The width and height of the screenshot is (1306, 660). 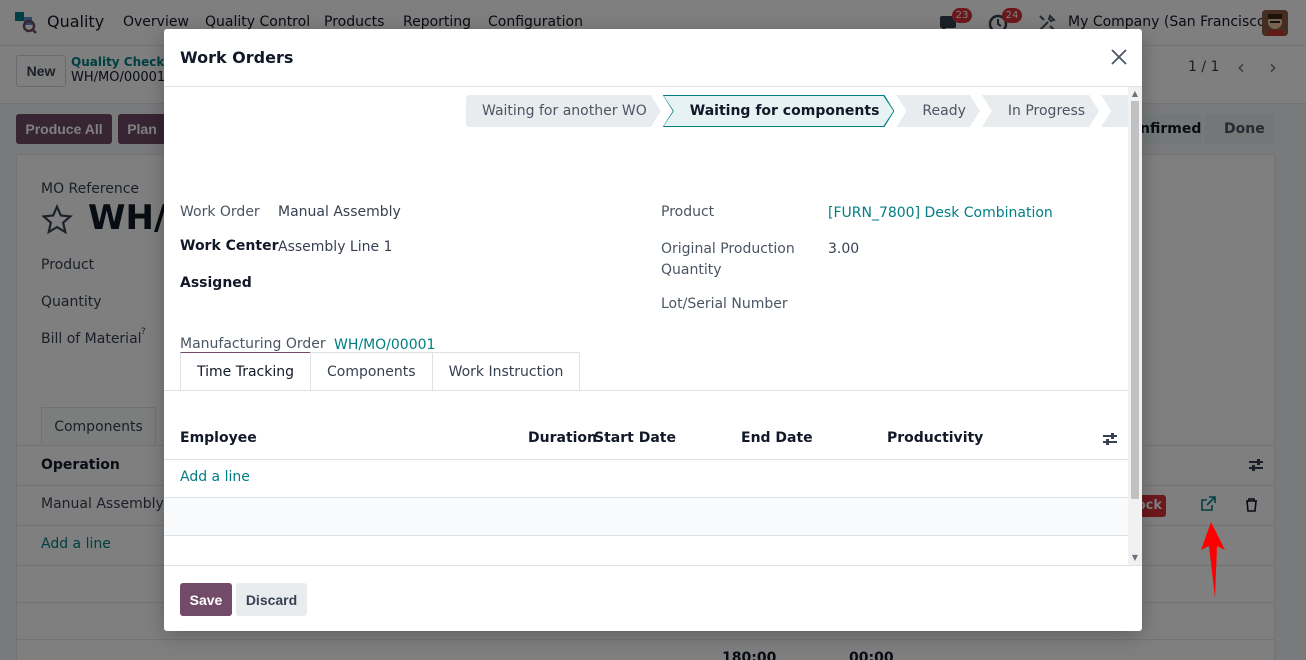 What do you see at coordinates (1119, 57) in the screenshot?
I see `close-icon` at bounding box center [1119, 57].